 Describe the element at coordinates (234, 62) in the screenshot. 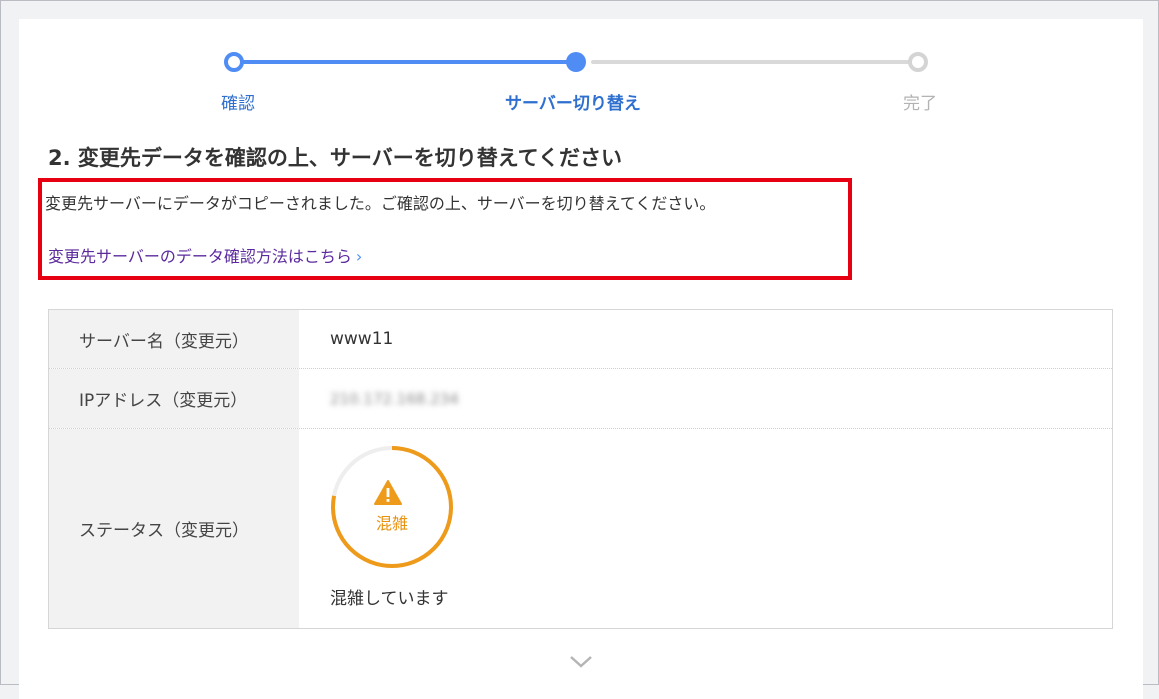

I see `step-1-dot` at that location.